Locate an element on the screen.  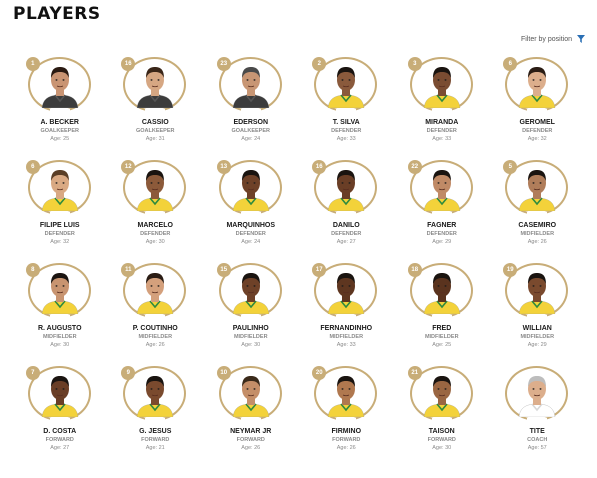
player-card: 21 TAISON FORWARD Age: 30 is located at coordinates (442, 417).